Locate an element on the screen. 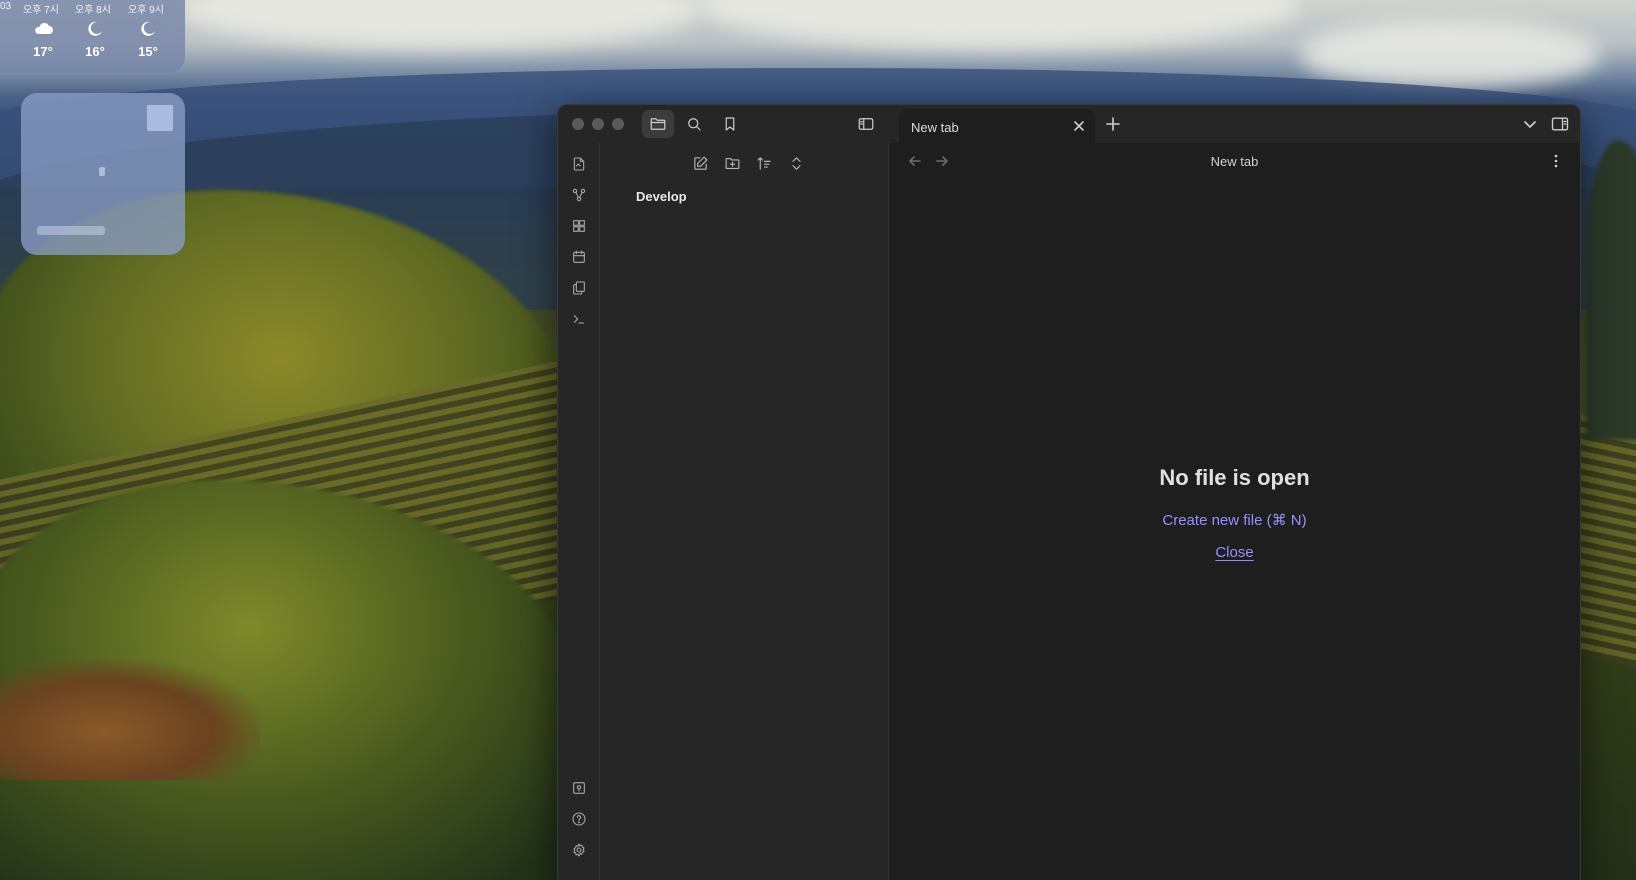 The image size is (1636, 880). settings-icon is located at coordinates (579, 850).